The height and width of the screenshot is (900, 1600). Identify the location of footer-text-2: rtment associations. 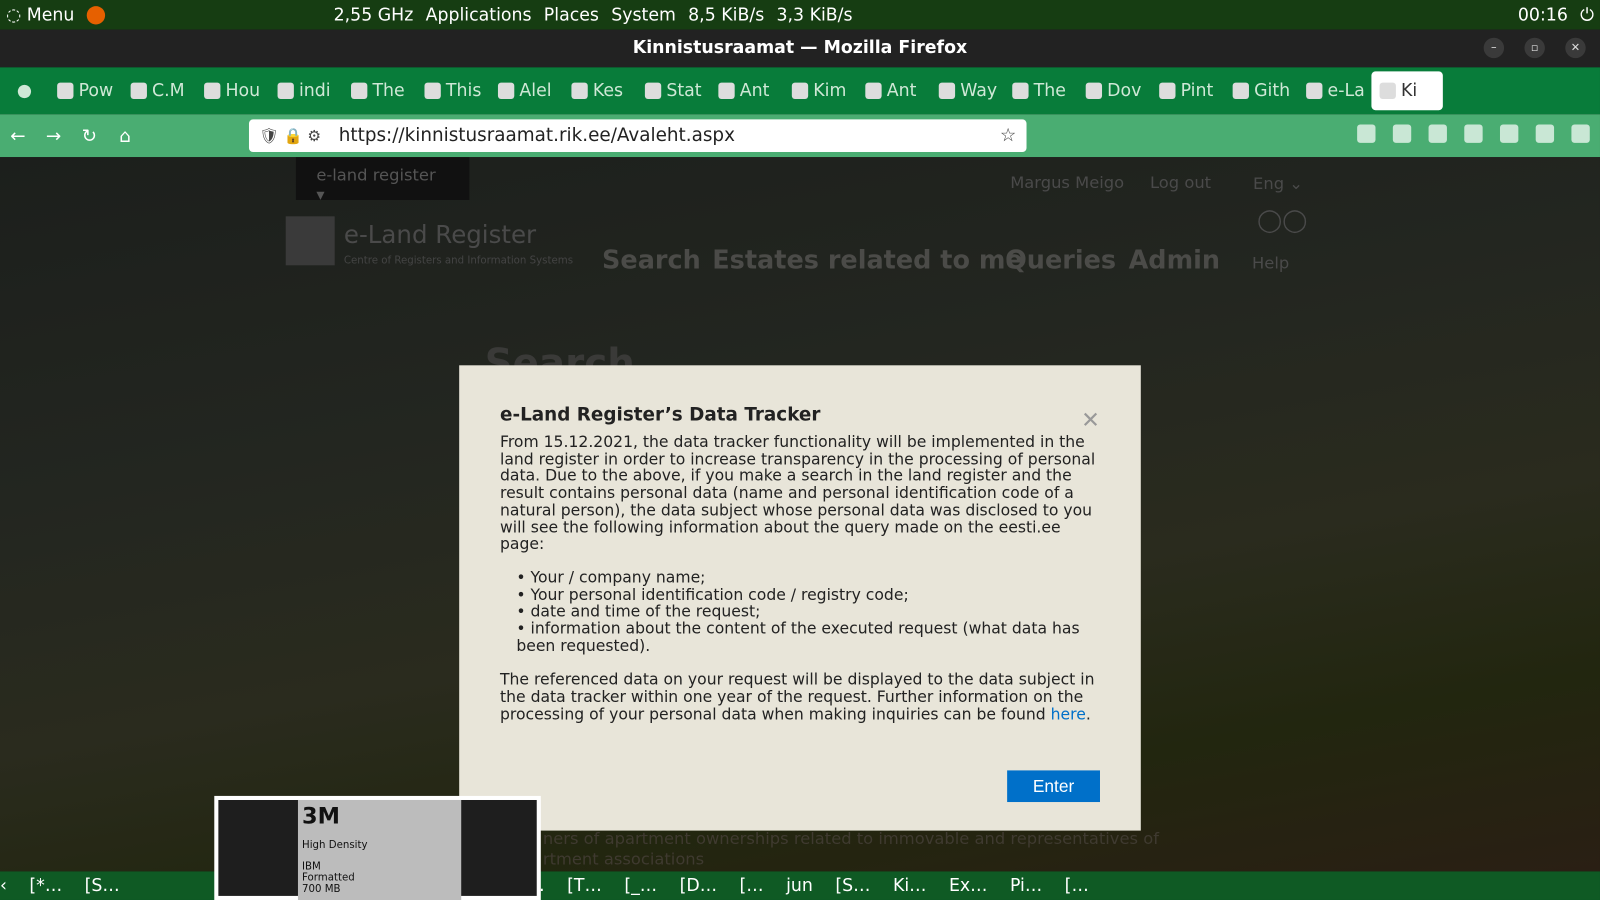
(623, 858).